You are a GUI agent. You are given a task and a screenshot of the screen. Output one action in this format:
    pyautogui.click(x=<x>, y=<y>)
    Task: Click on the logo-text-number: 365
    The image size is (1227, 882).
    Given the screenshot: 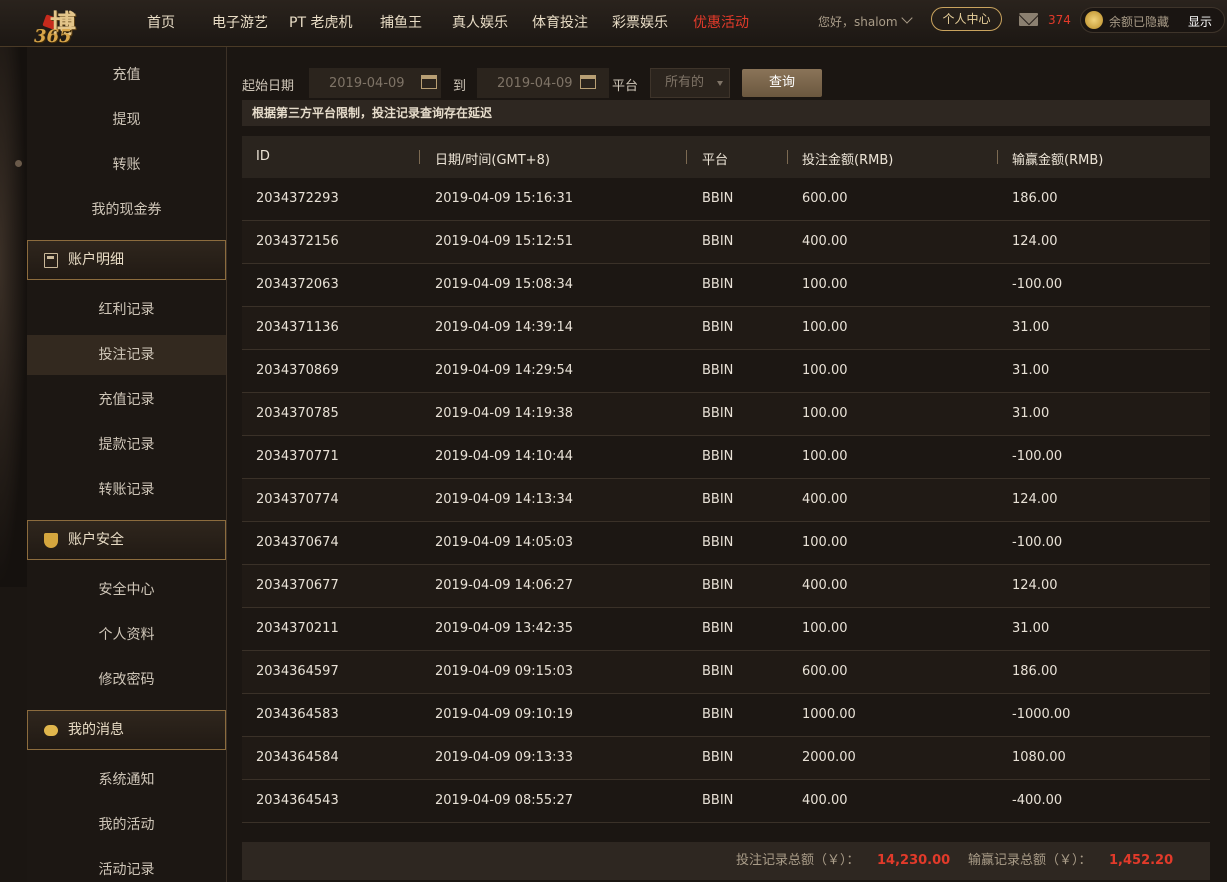 What is the action you would take?
    pyautogui.click(x=53, y=36)
    